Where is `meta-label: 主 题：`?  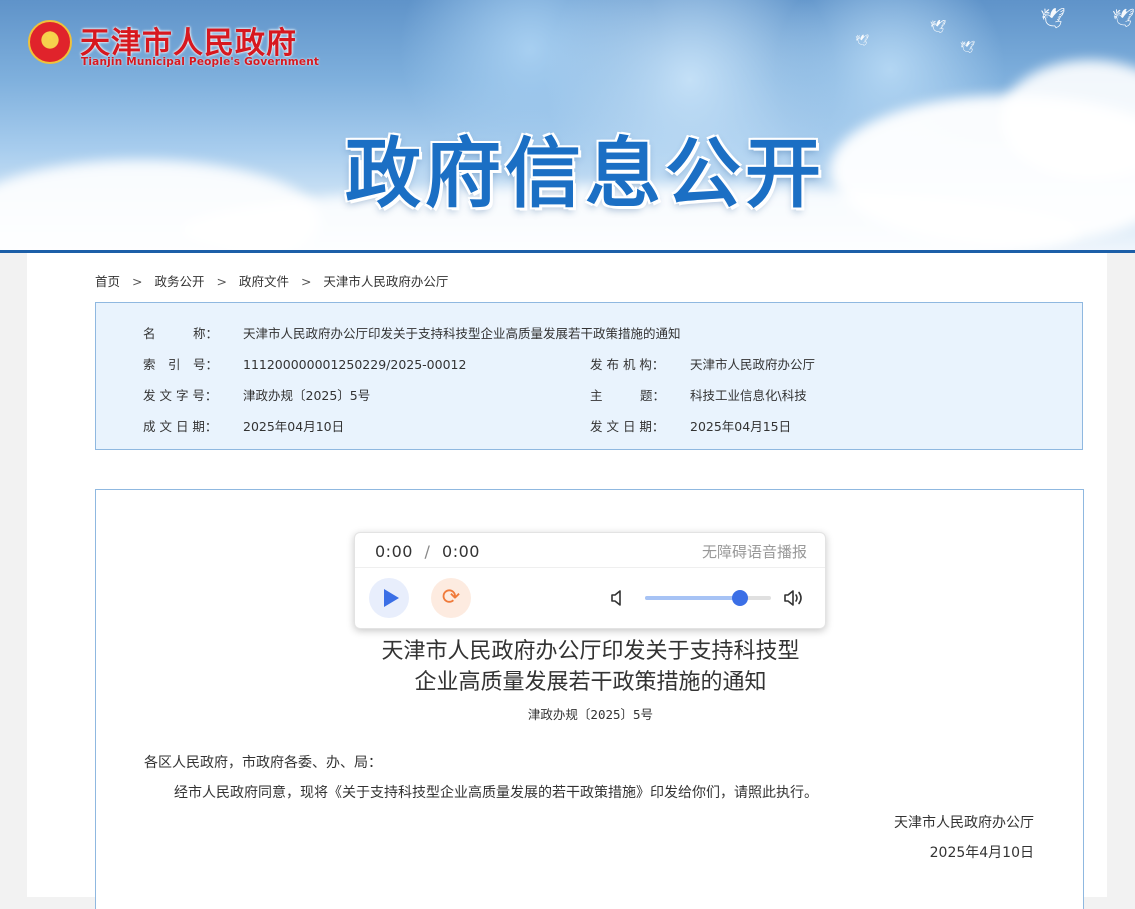 meta-label: 主 题： is located at coordinates (628, 395).